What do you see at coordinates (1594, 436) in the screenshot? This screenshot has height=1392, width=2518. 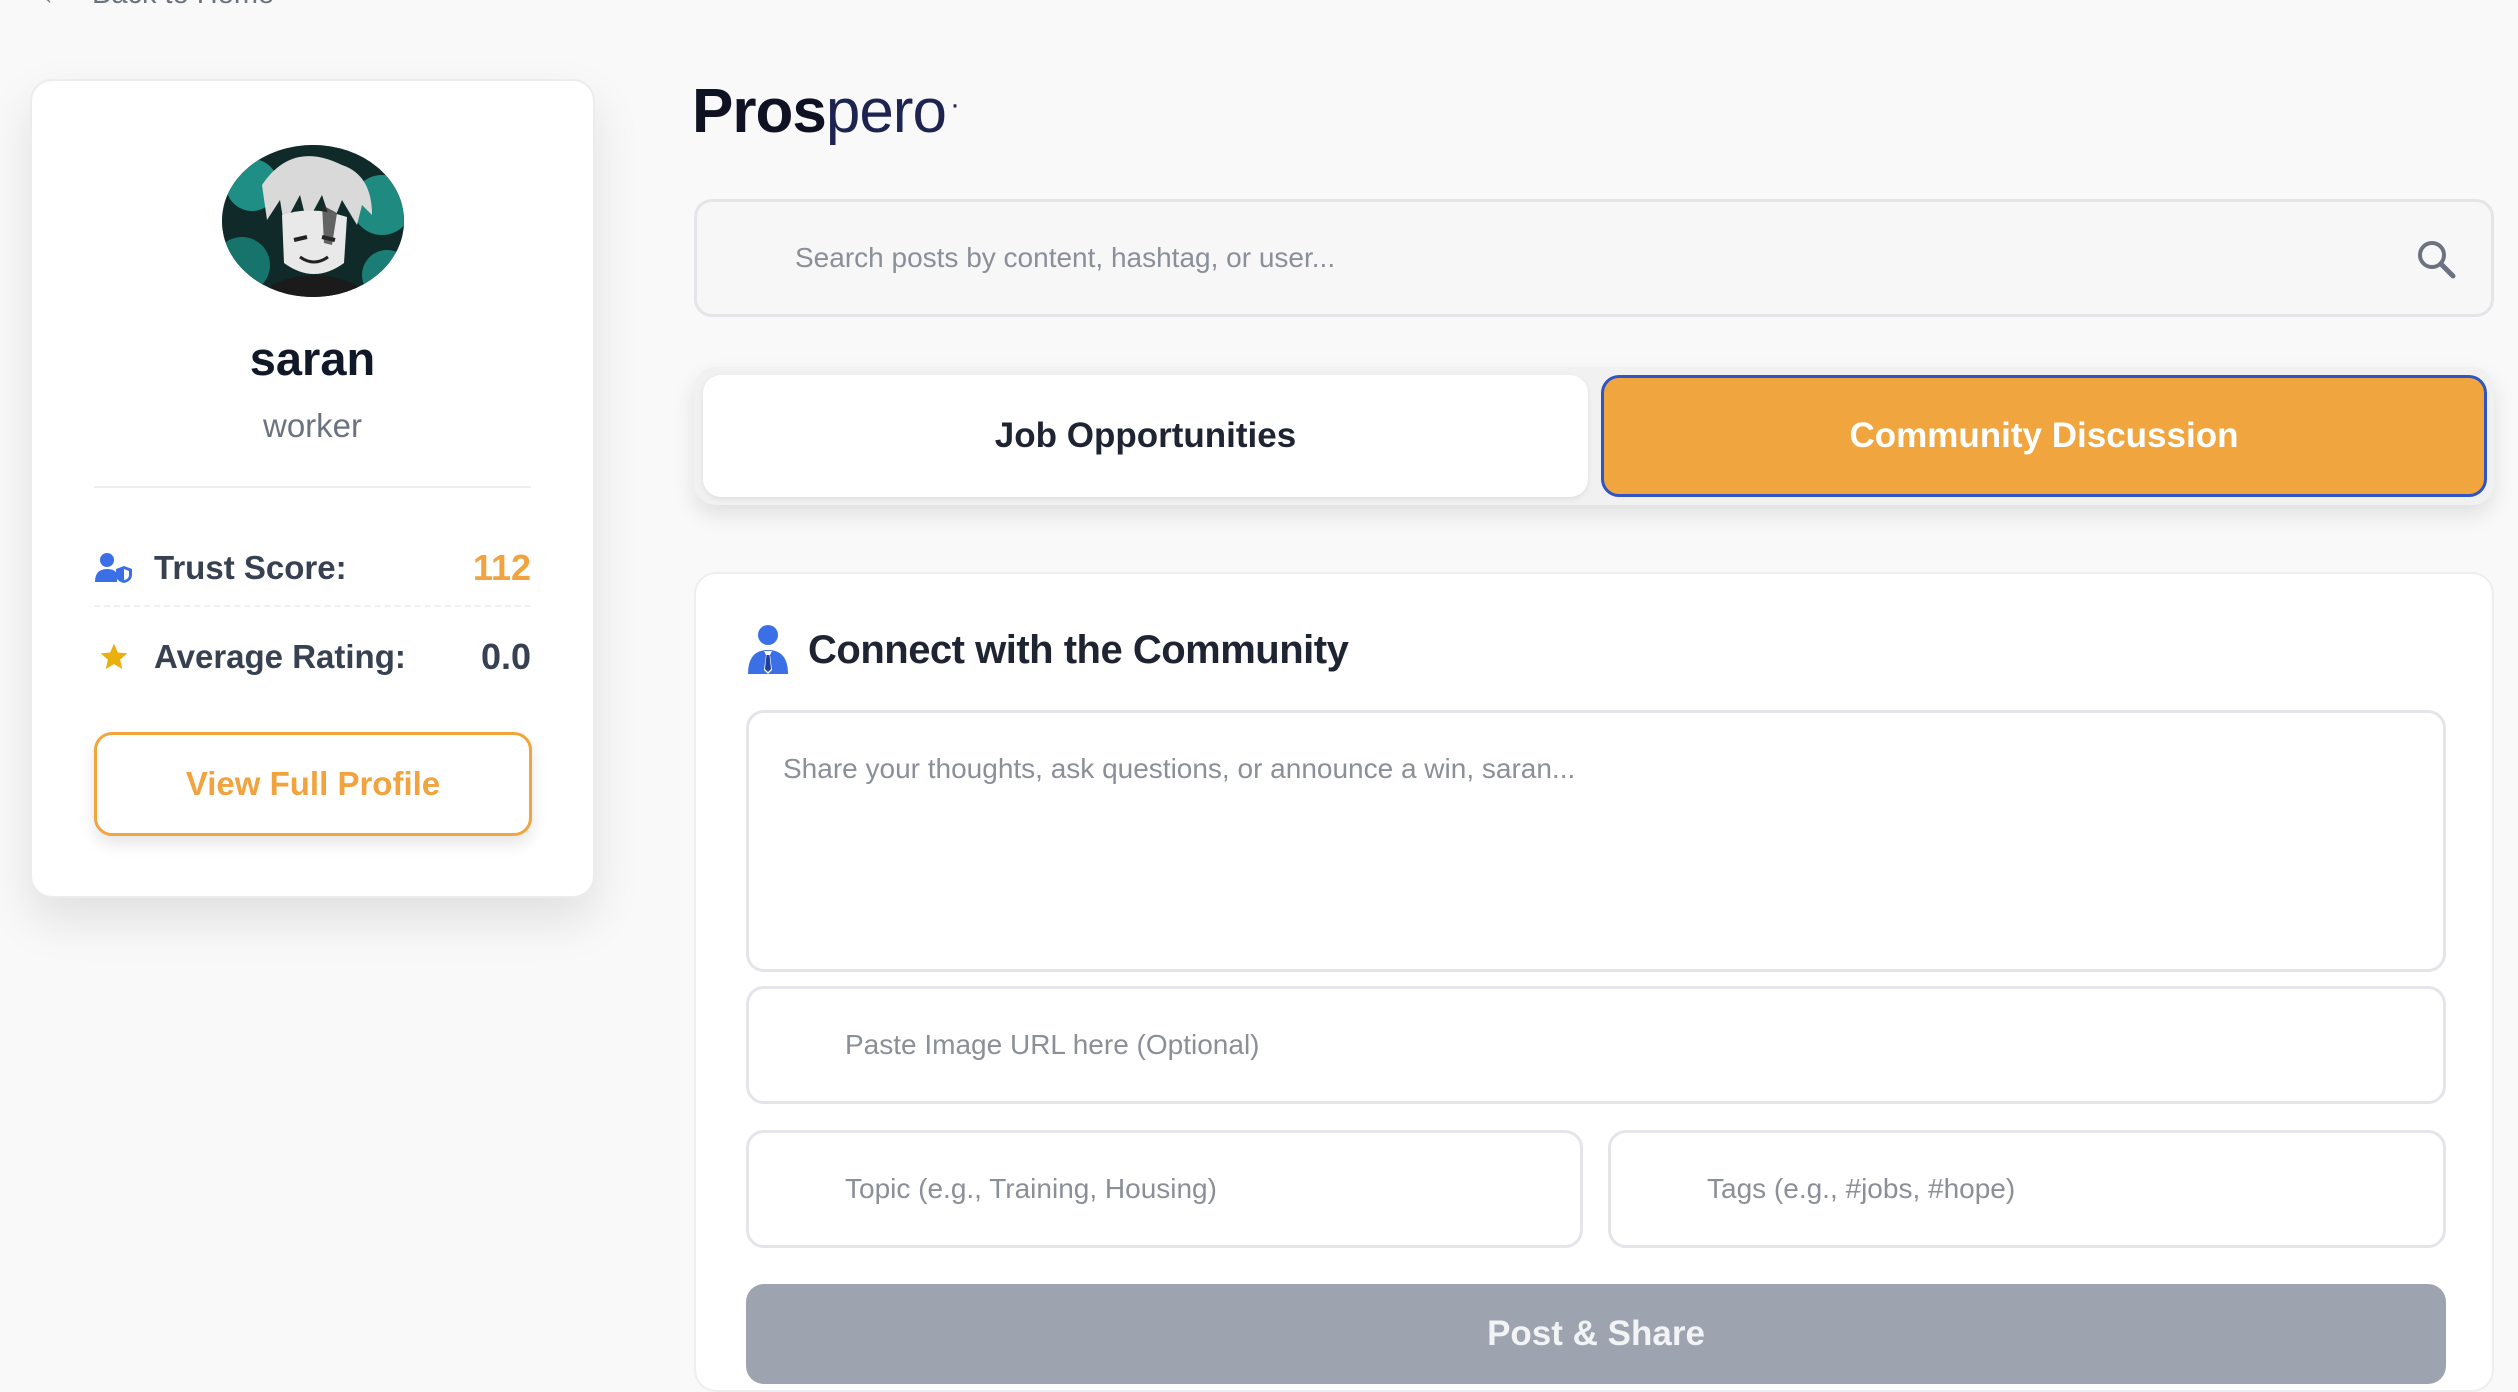 I see `feed-tabs: Job Opportunities Community Discussion` at bounding box center [1594, 436].